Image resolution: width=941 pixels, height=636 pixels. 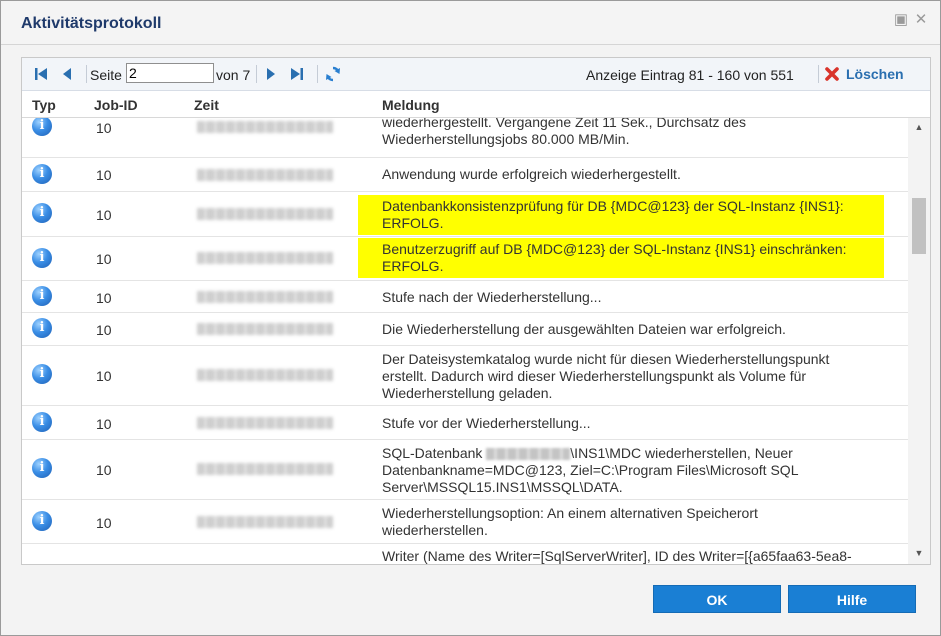 I want to click on ok-button: OK, so click(x=717, y=599).